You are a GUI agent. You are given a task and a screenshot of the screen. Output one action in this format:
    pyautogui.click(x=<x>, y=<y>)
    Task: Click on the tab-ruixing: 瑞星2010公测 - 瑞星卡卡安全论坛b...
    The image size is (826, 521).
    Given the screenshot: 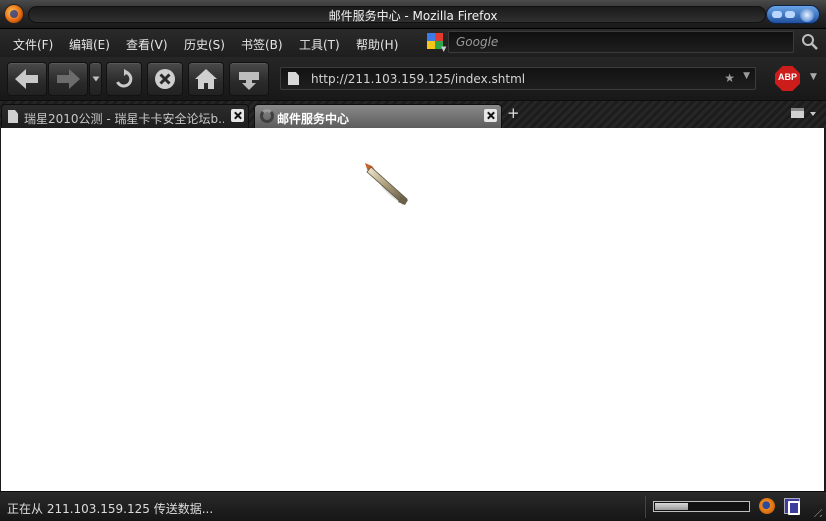 What is the action you would take?
    pyautogui.click(x=125, y=116)
    